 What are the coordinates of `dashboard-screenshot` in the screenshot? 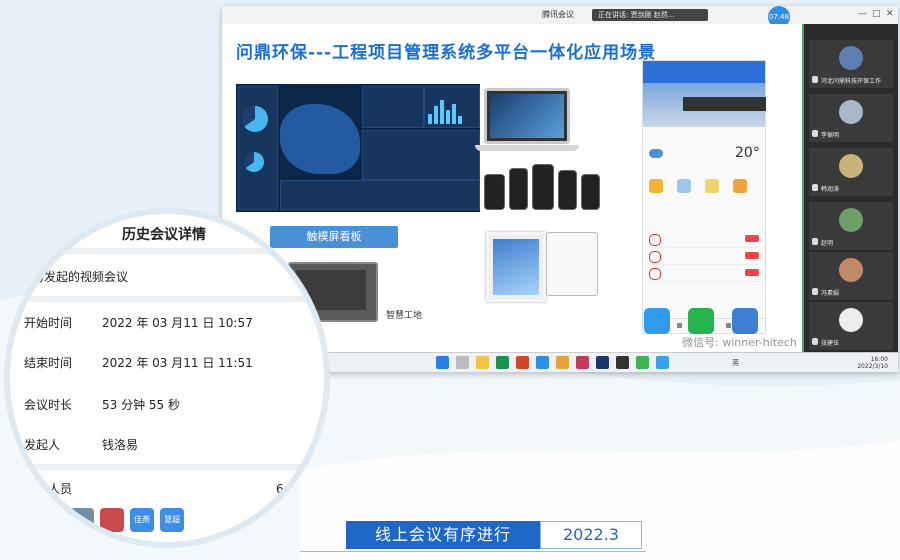 It's located at (358, 148).